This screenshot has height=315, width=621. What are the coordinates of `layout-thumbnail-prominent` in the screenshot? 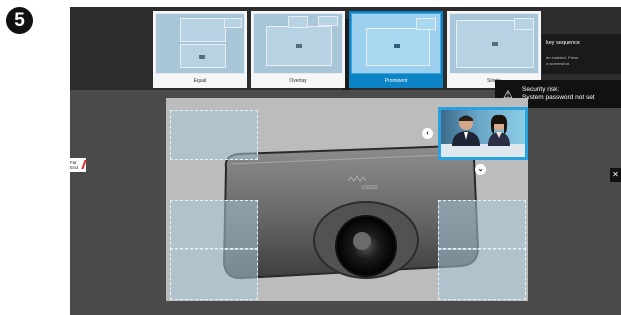 It's located at (396, 43).